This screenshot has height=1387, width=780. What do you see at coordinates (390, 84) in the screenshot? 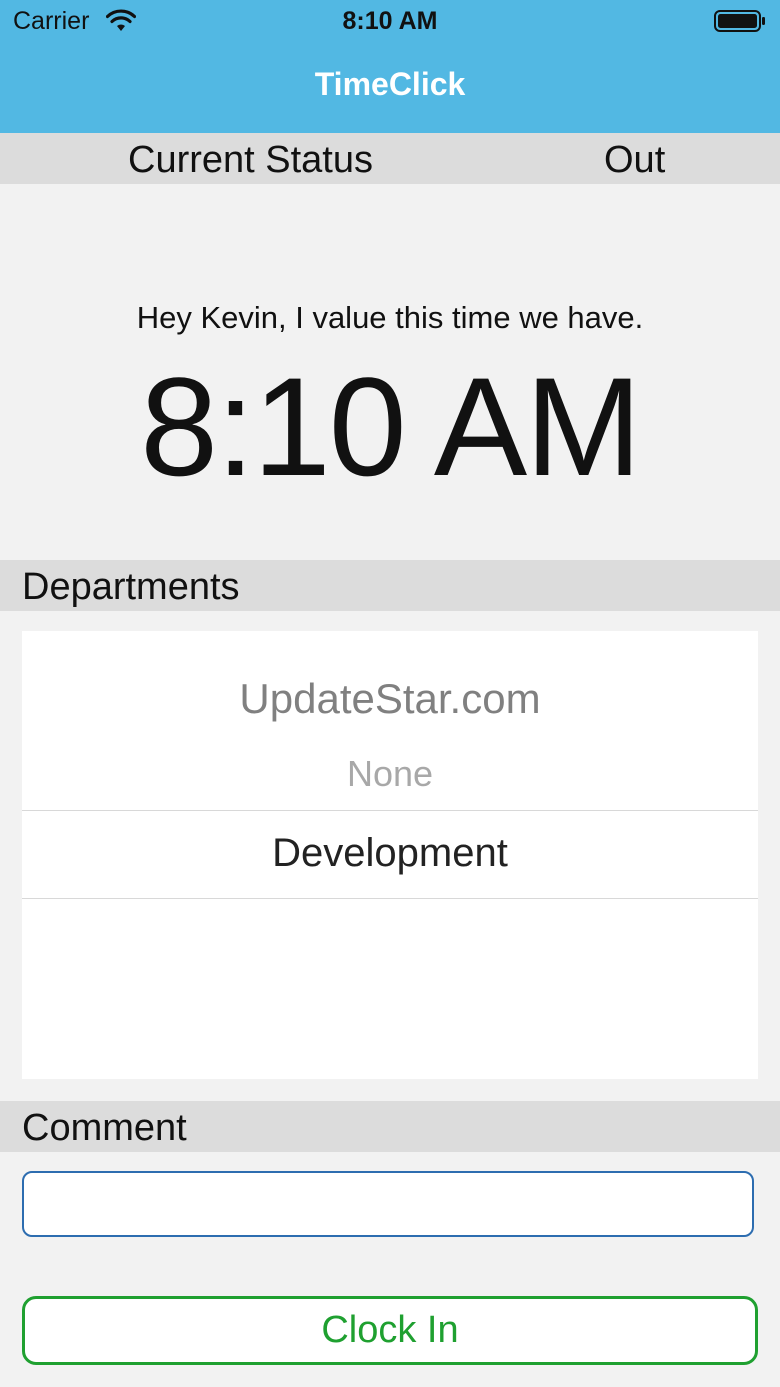
I see `app-title: TimeClick` at bounding box center [390, 84].